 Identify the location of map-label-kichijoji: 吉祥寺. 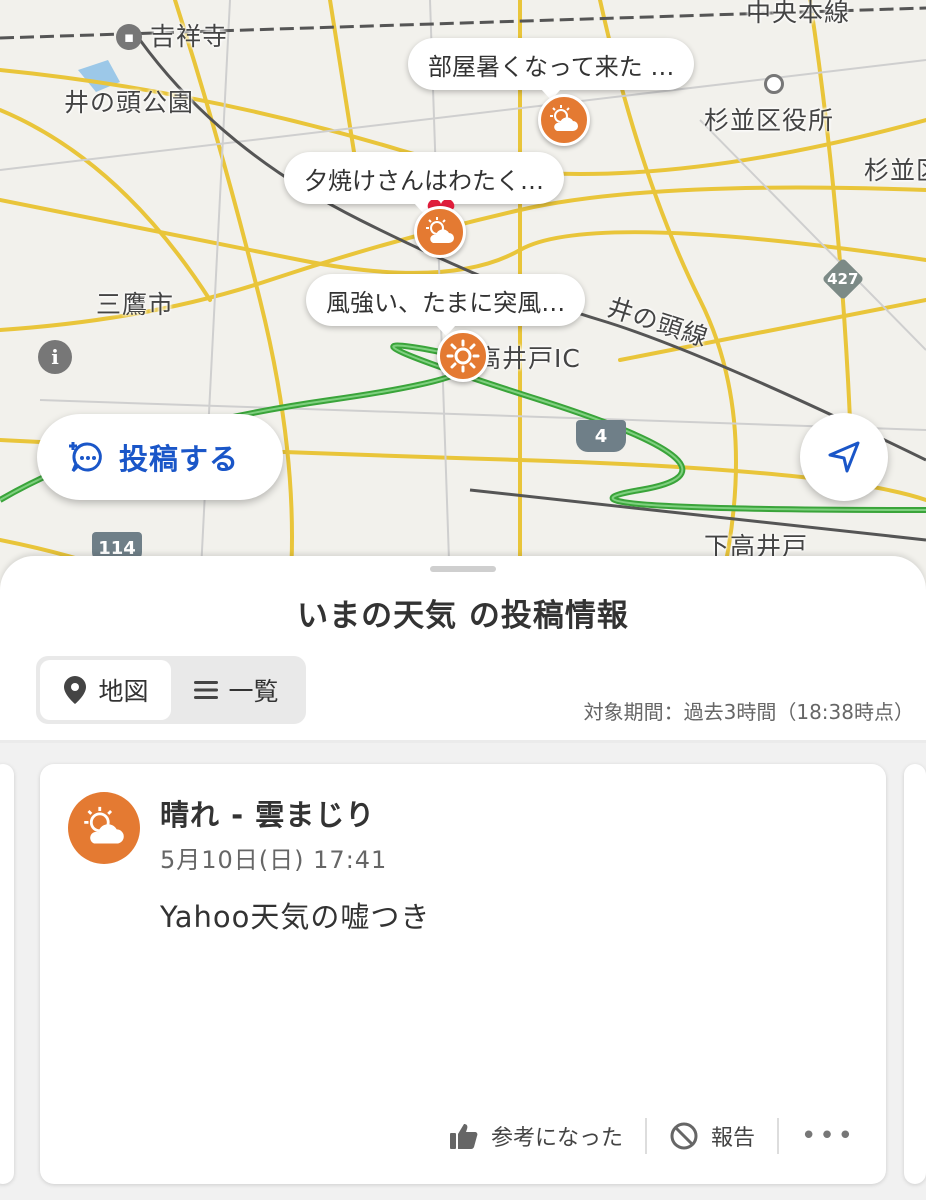
(189, 36).